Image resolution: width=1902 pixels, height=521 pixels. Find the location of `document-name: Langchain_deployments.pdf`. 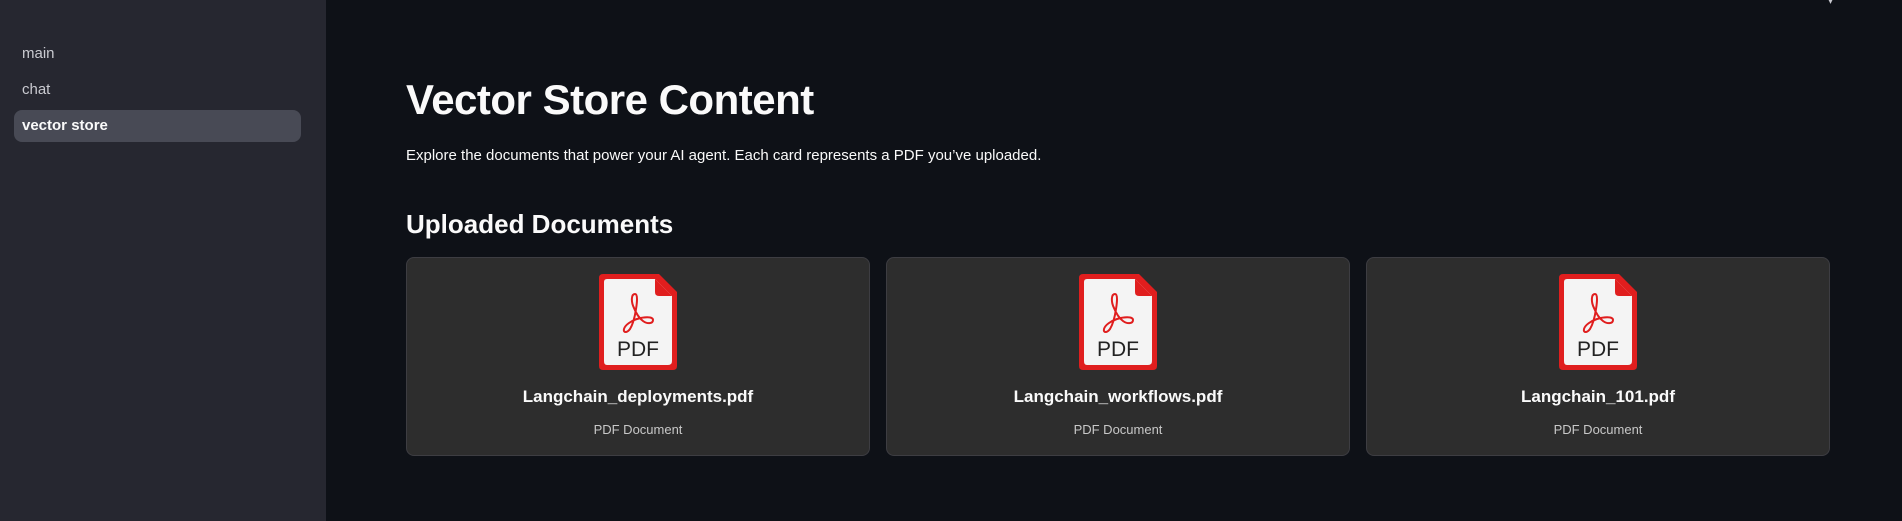

document-name: Langchain_deployments.pdf is located at coordinates (638, 396).